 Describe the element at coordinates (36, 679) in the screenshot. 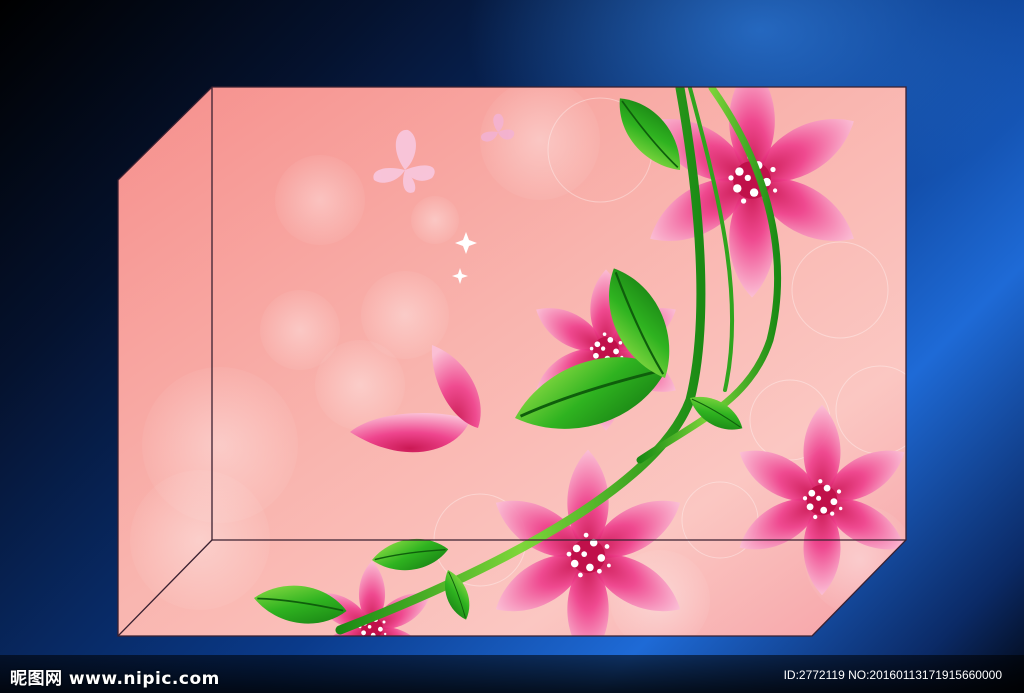

I see `watermark-site-name: 昵图网` at that location.